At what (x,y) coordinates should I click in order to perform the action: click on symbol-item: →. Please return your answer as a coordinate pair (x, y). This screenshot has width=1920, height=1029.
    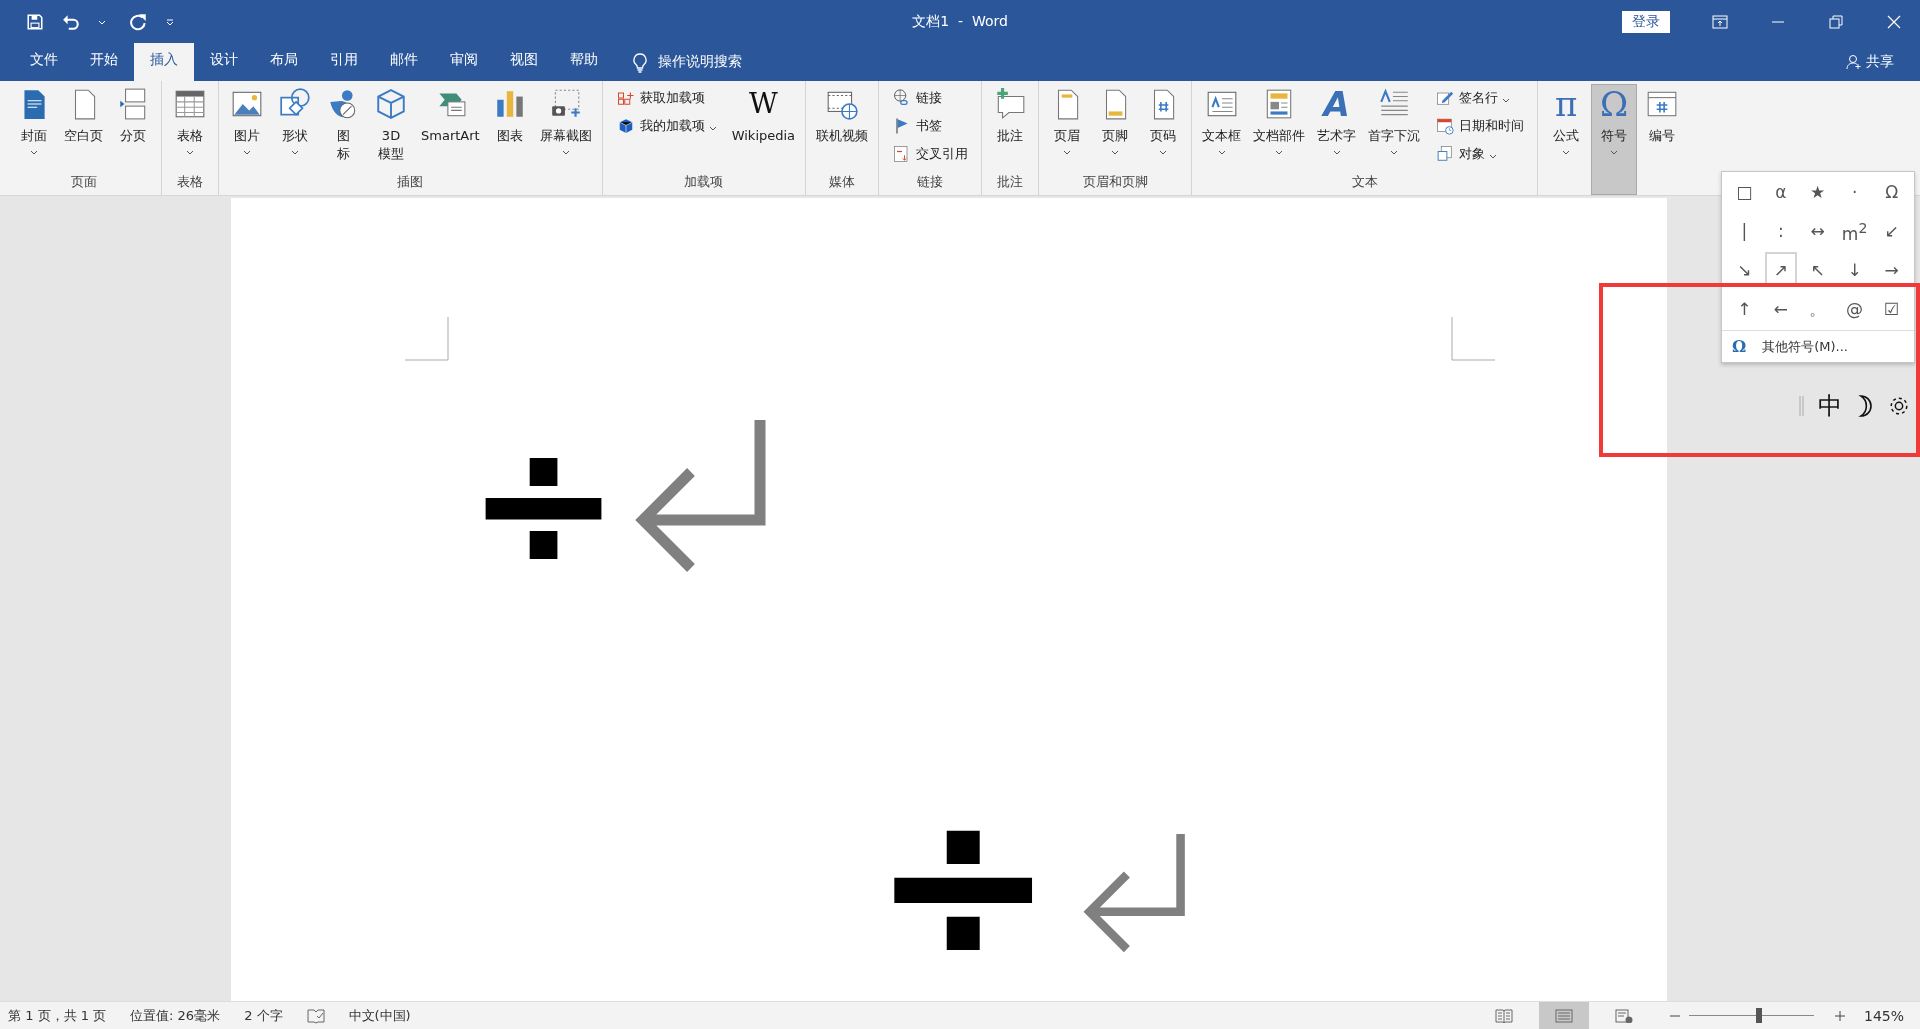
    Looking at the image, I should click on (1891, 269).